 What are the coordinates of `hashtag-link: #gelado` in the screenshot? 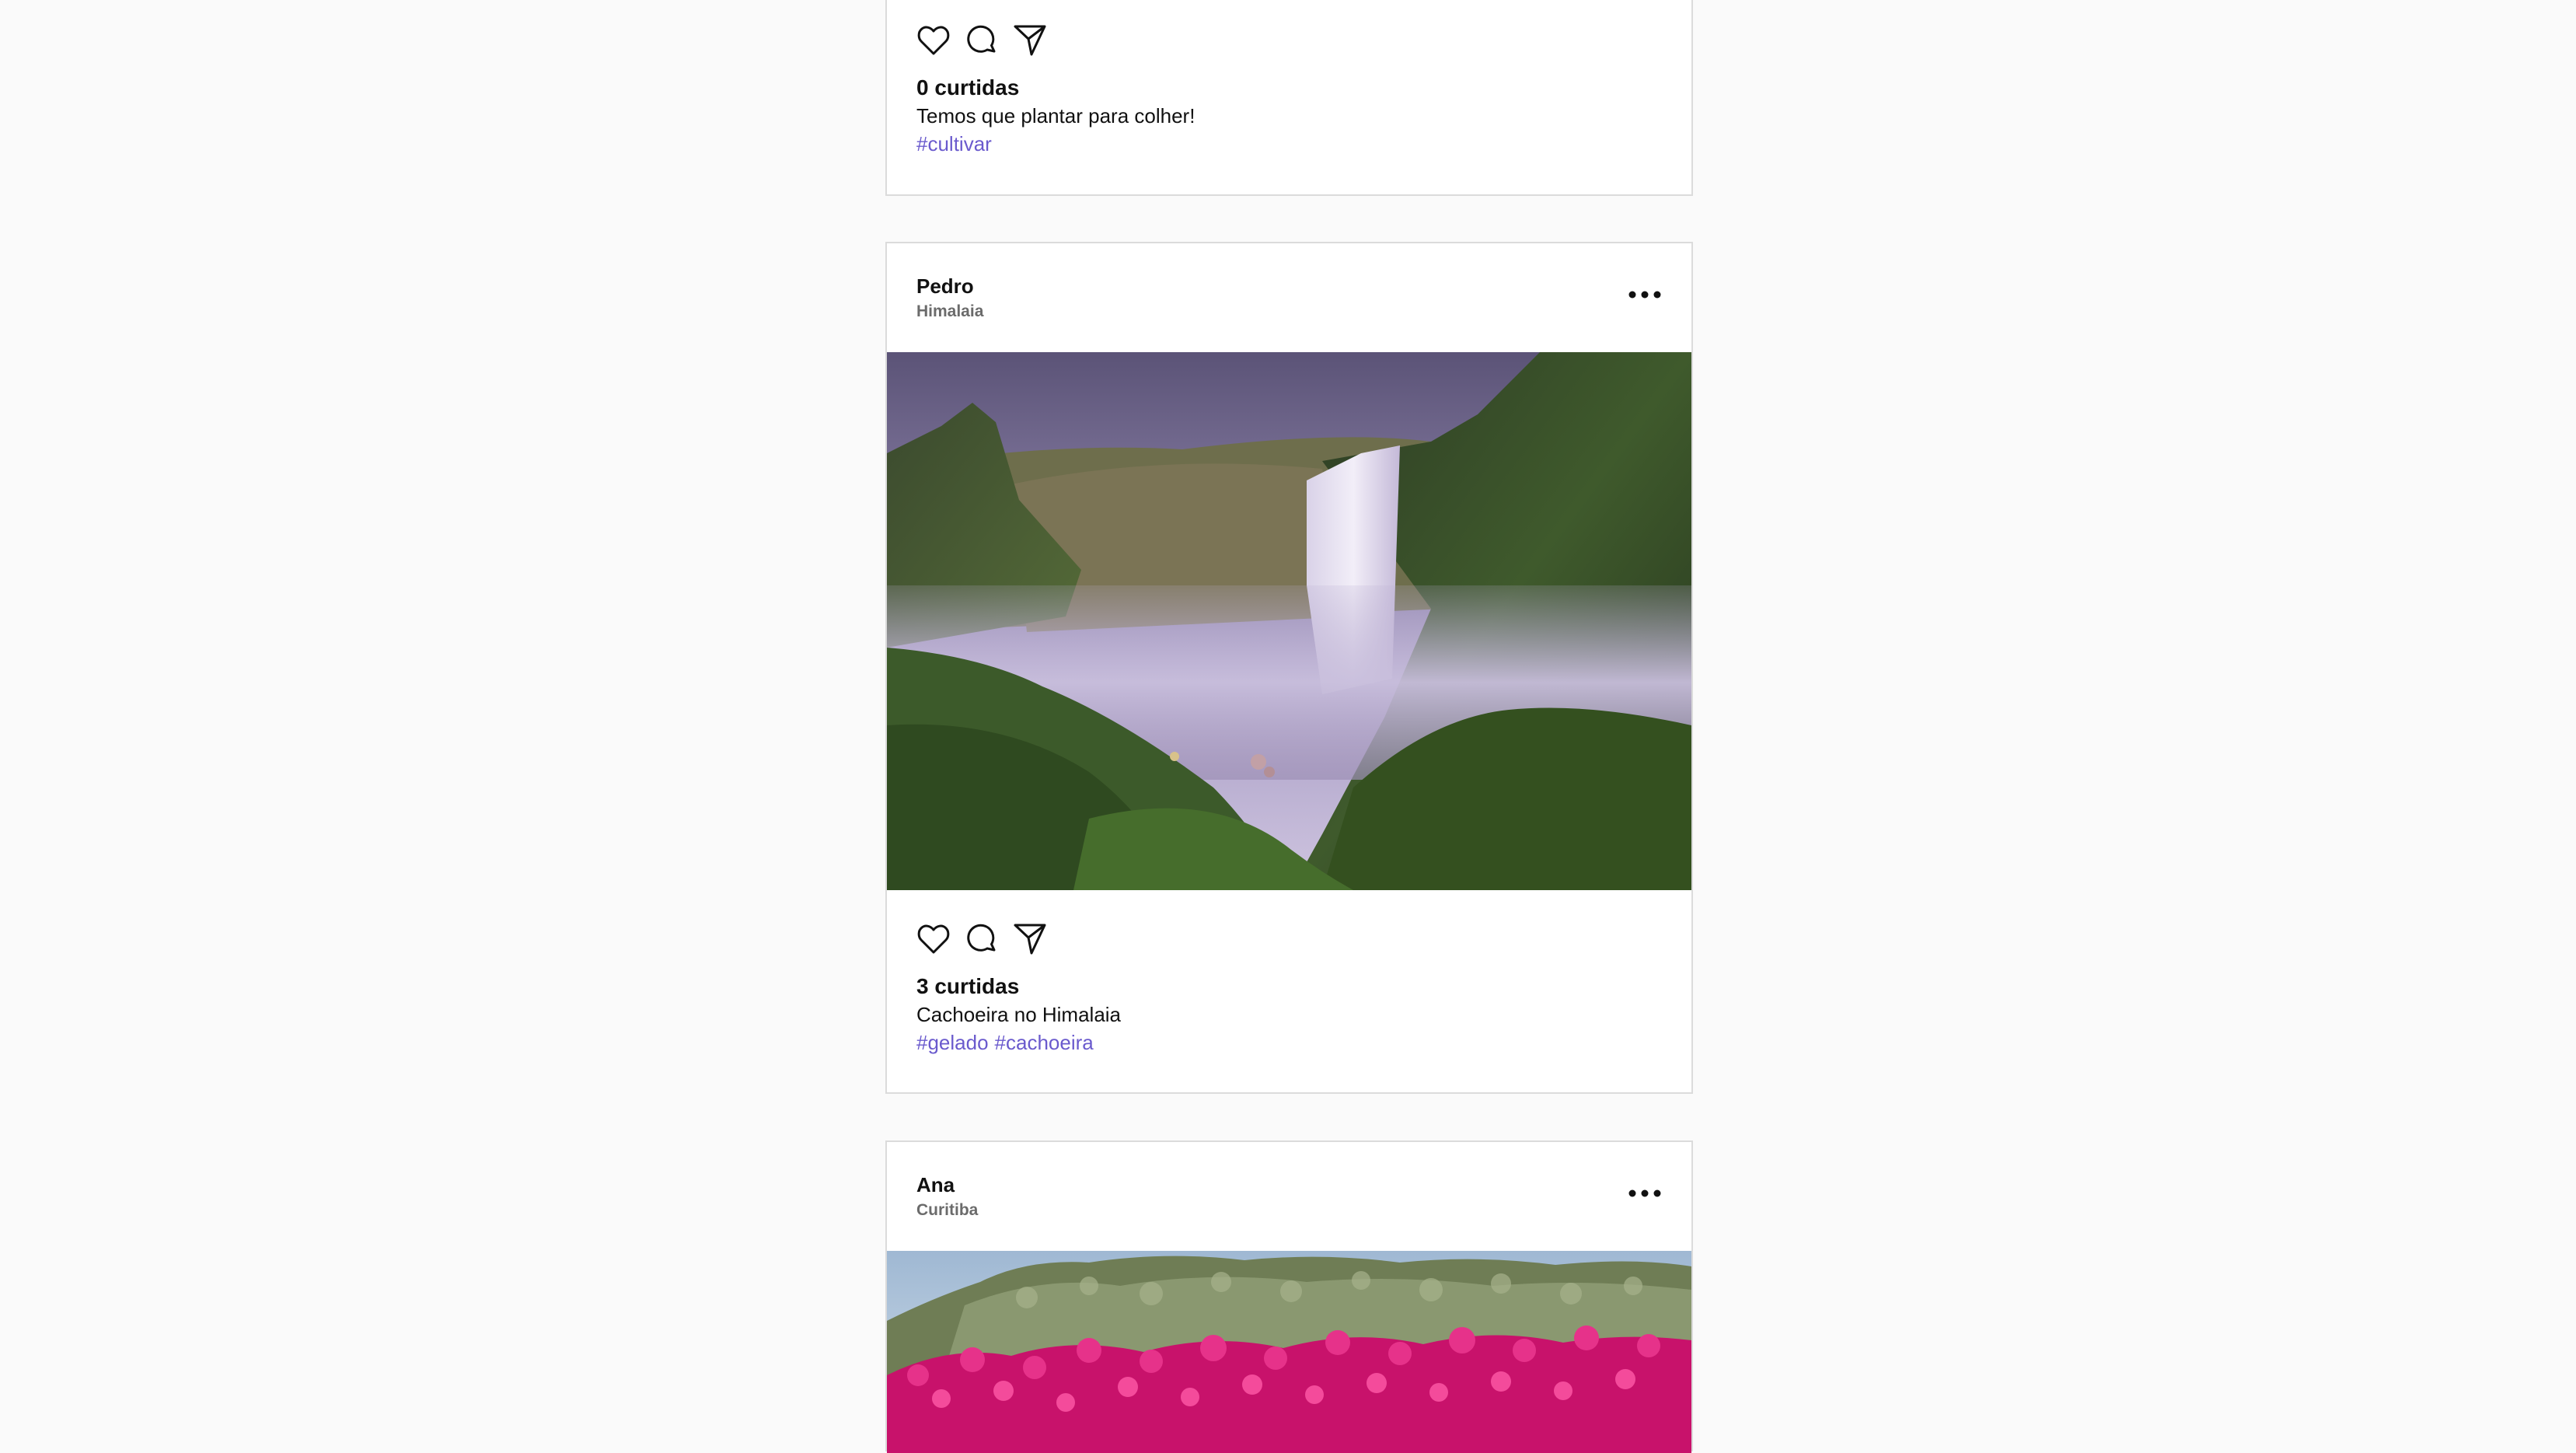 It's located at (953, 1042).